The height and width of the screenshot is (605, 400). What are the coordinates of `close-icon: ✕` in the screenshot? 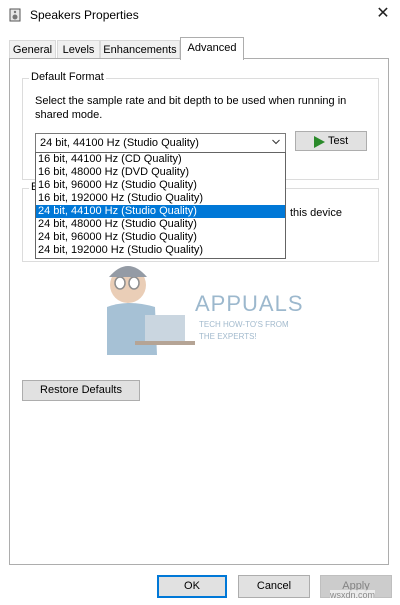 It's located at (383, 13).